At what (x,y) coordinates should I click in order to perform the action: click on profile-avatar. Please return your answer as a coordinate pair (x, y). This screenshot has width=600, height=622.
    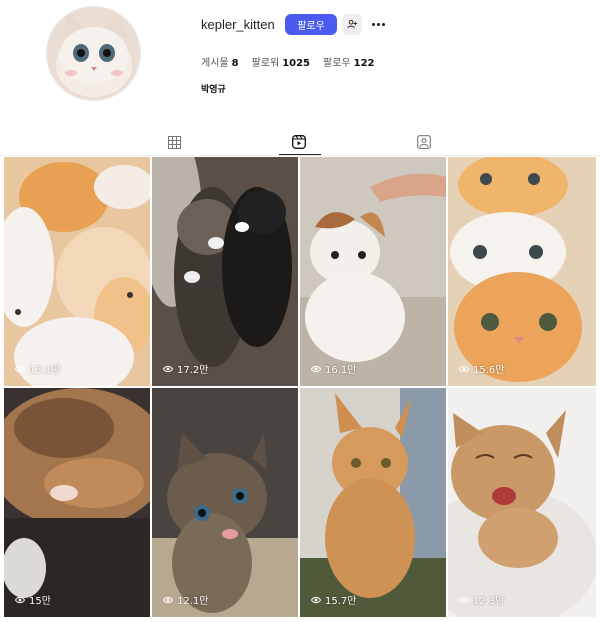
    Looking at the image, I should click on (93, 53).